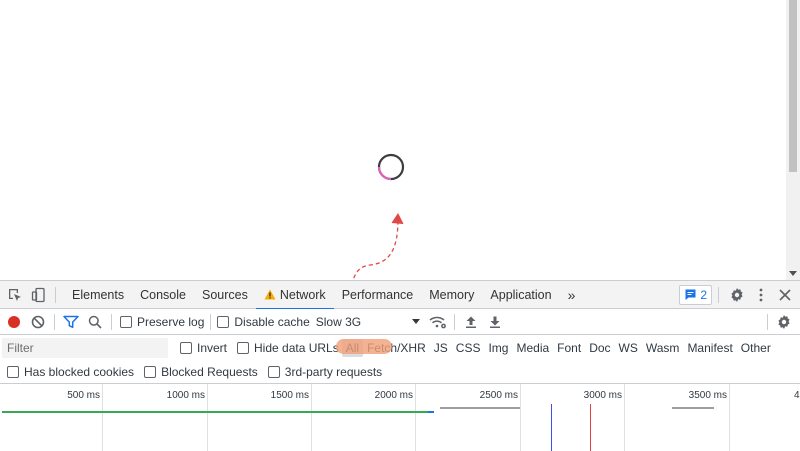 The image size is (800, 451). I want to click on timeline-tick-label: 4, so click(797, 395).